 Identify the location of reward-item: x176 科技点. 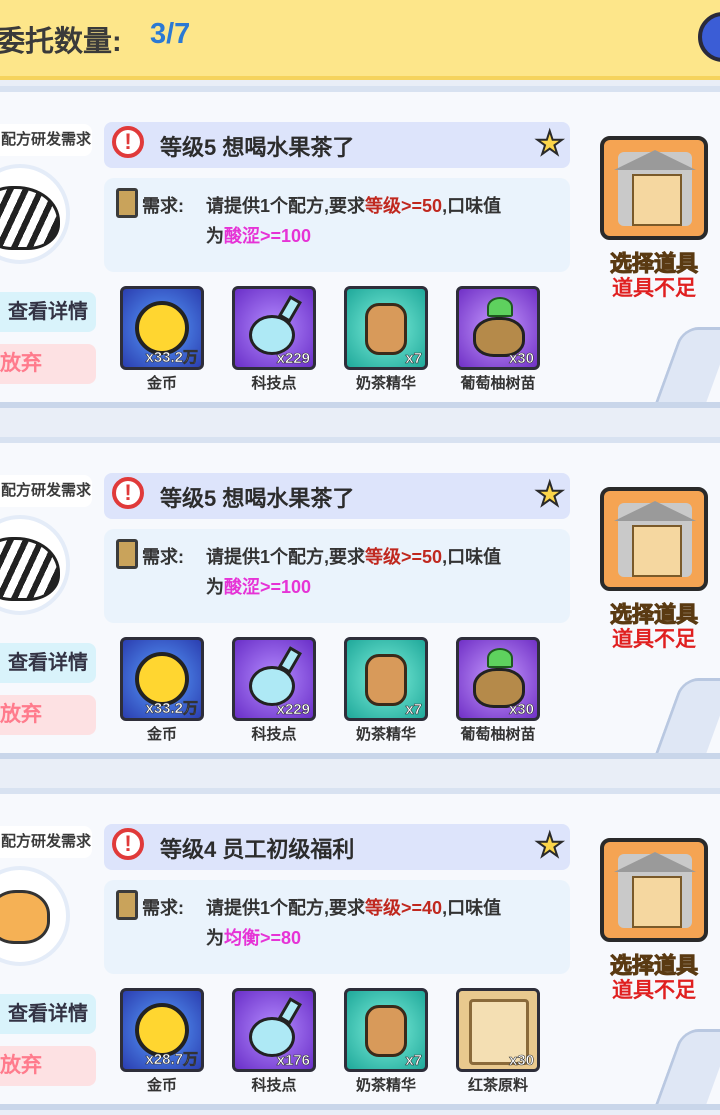
(274, 1041).